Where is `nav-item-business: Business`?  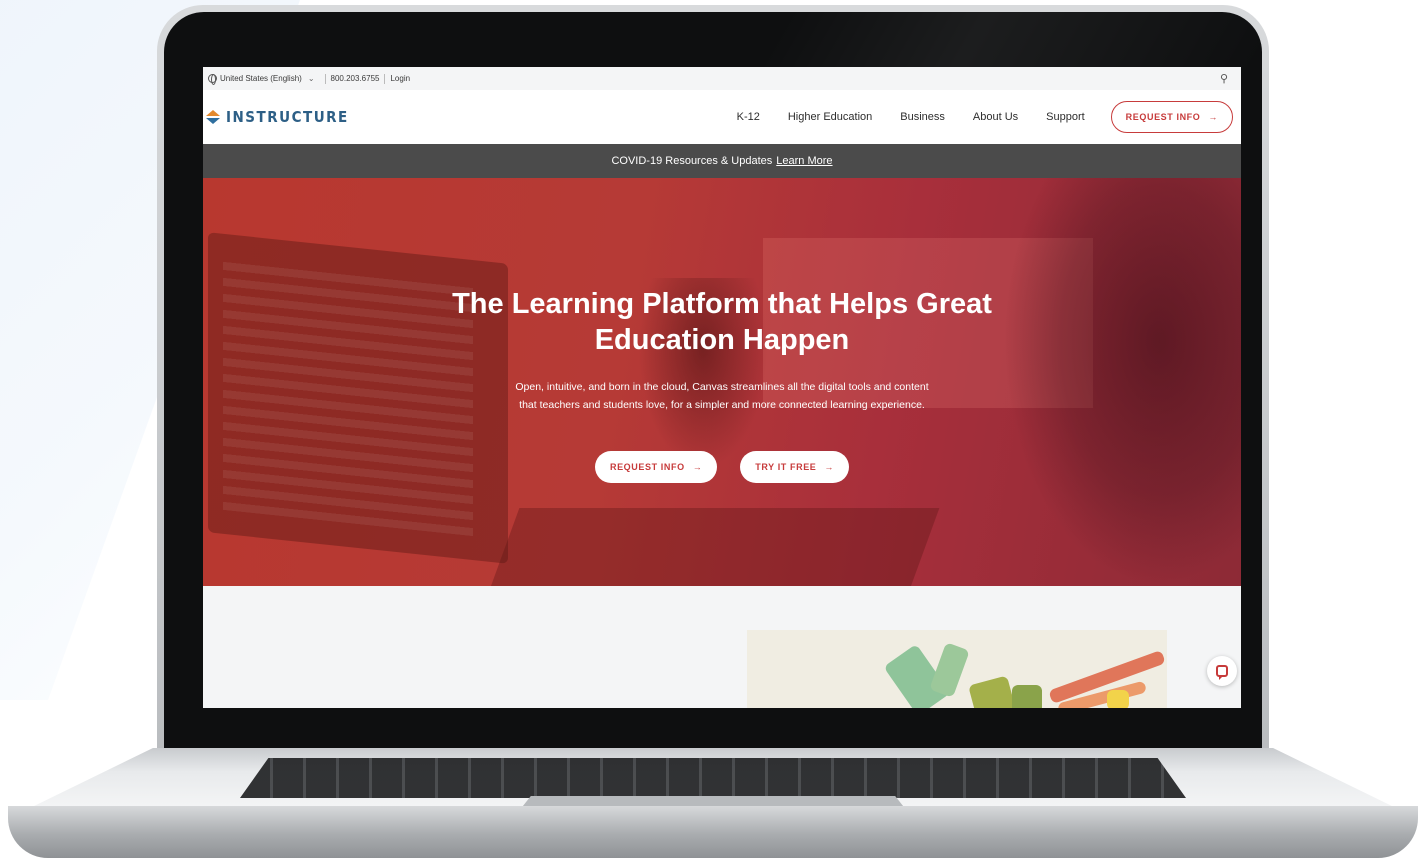 nav-item-business: Business is located at coordinates (922, 117).